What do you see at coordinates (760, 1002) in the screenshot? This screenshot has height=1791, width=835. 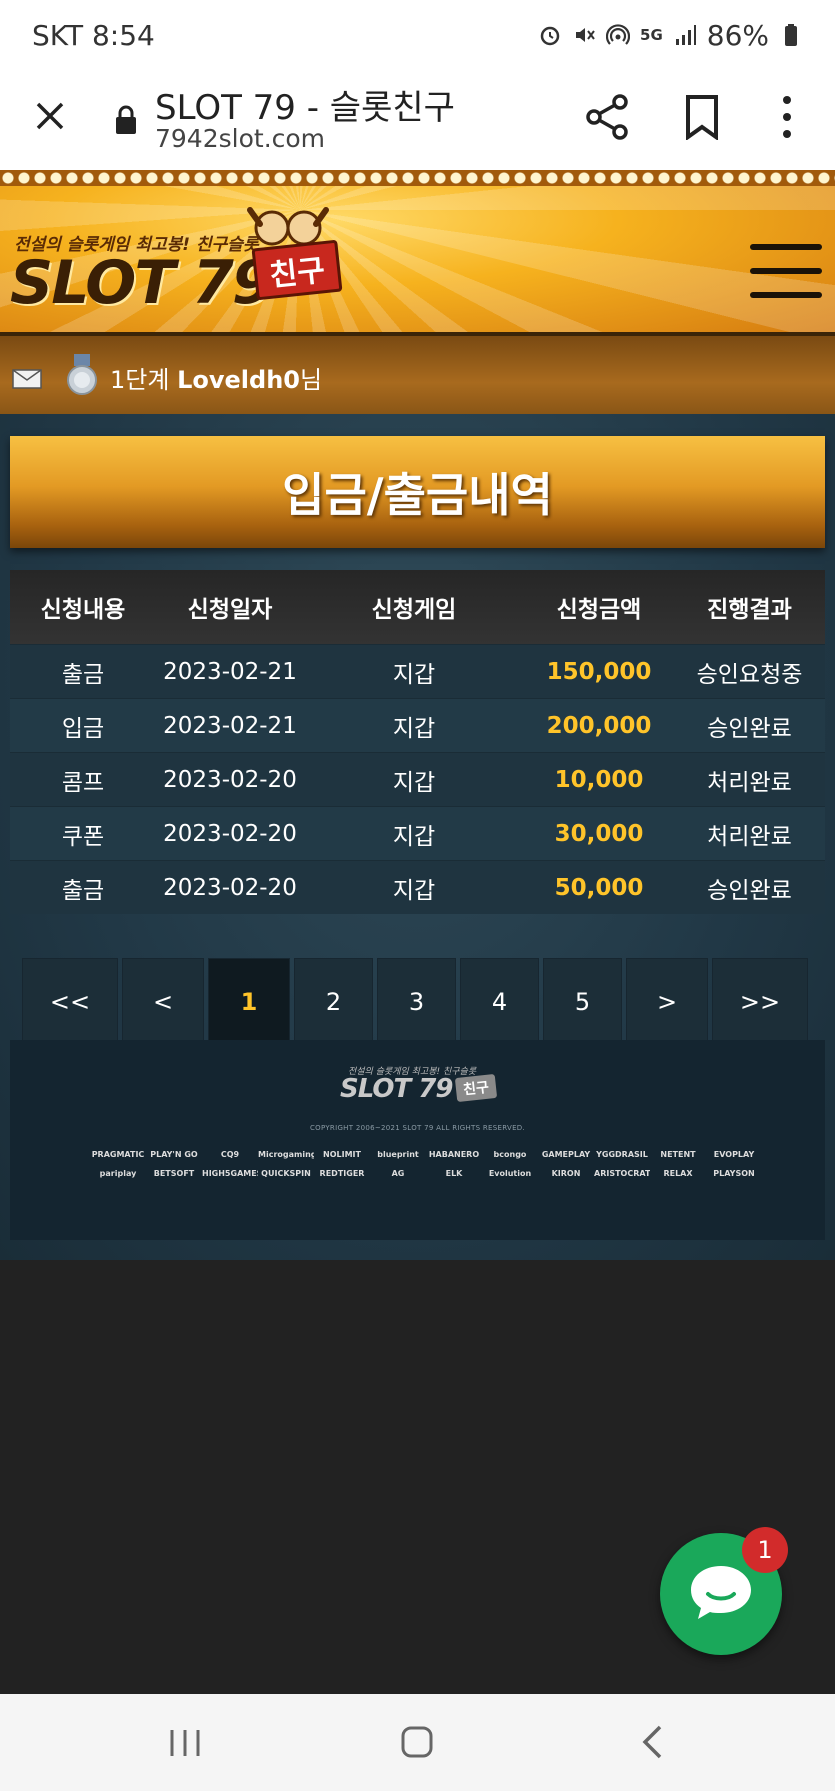 I see `page-last-button: >>` at bounding box center [760, 1002].